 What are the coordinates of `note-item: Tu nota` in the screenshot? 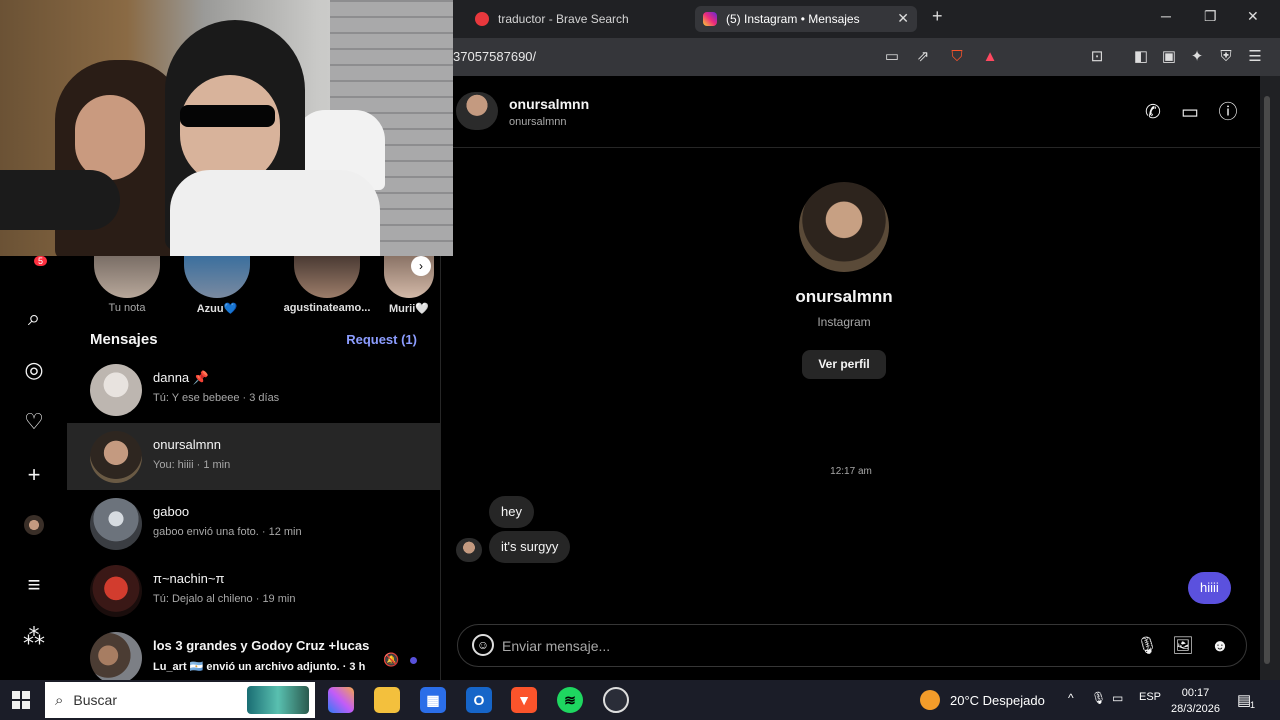 It's located at (127, 285).